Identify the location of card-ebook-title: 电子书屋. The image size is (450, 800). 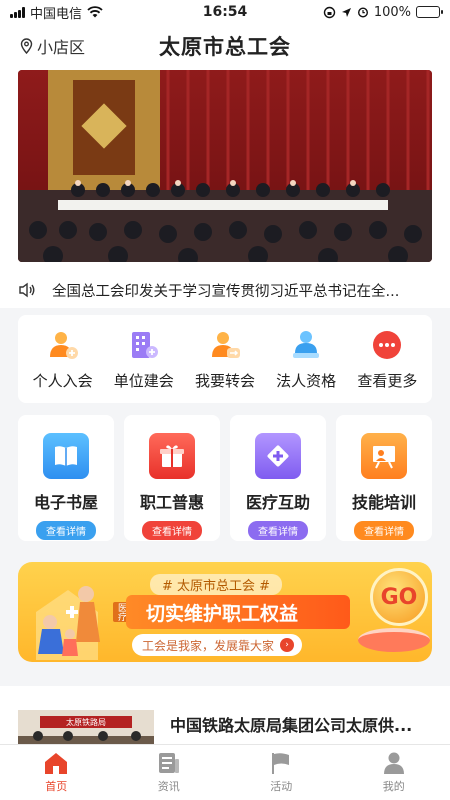
(65, 502).